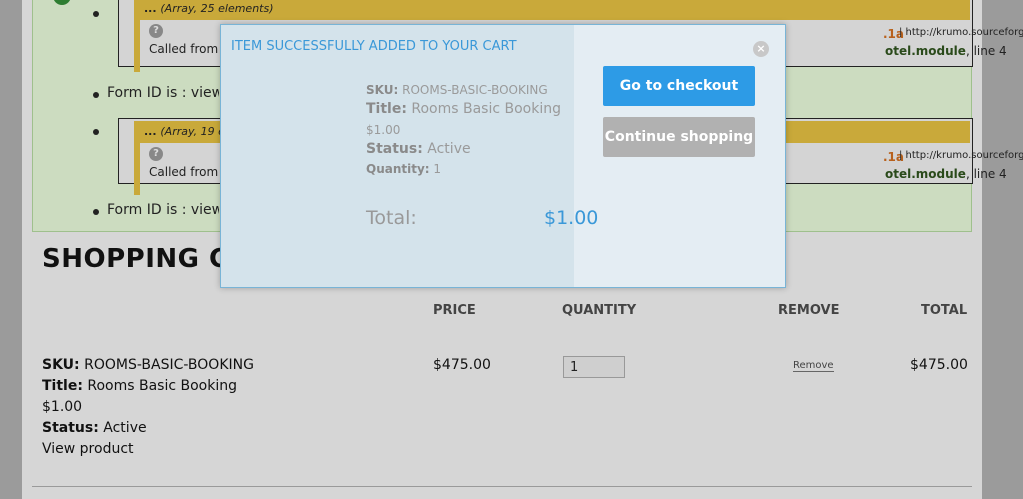 Image resolution: width=1023 pixels, height=499 pixels. I want to click on item-sku-value: ROOMS-BASIC-BOOKING, so click(169, 365).